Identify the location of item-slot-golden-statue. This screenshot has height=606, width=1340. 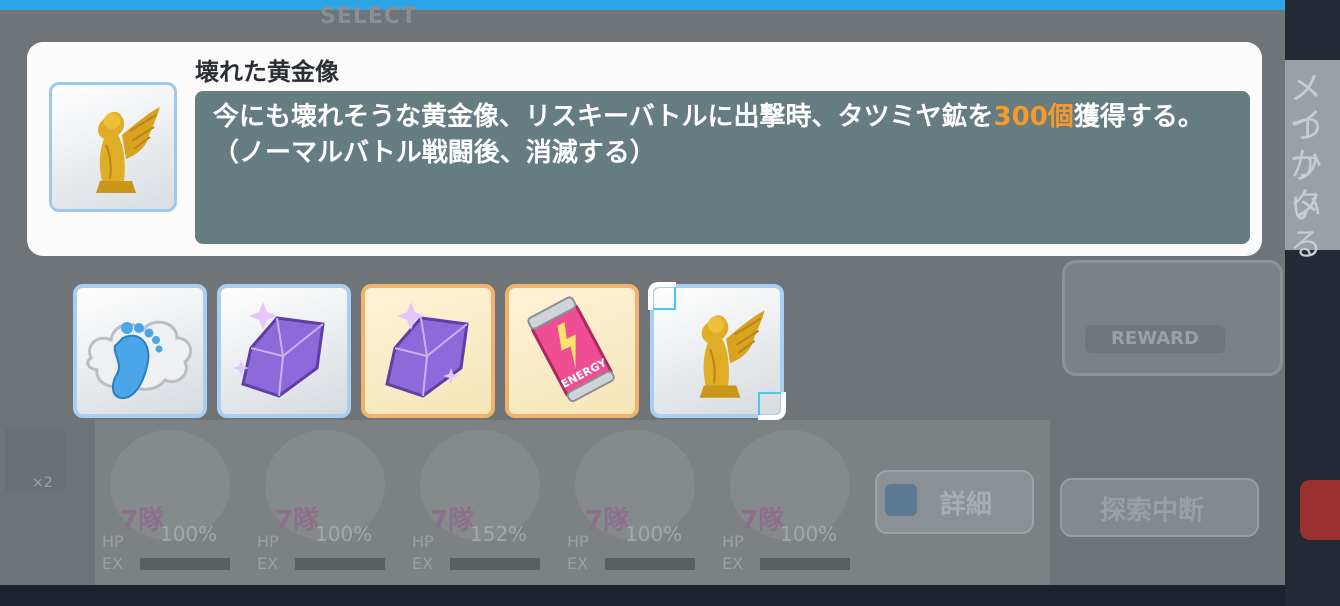
(717, 351).